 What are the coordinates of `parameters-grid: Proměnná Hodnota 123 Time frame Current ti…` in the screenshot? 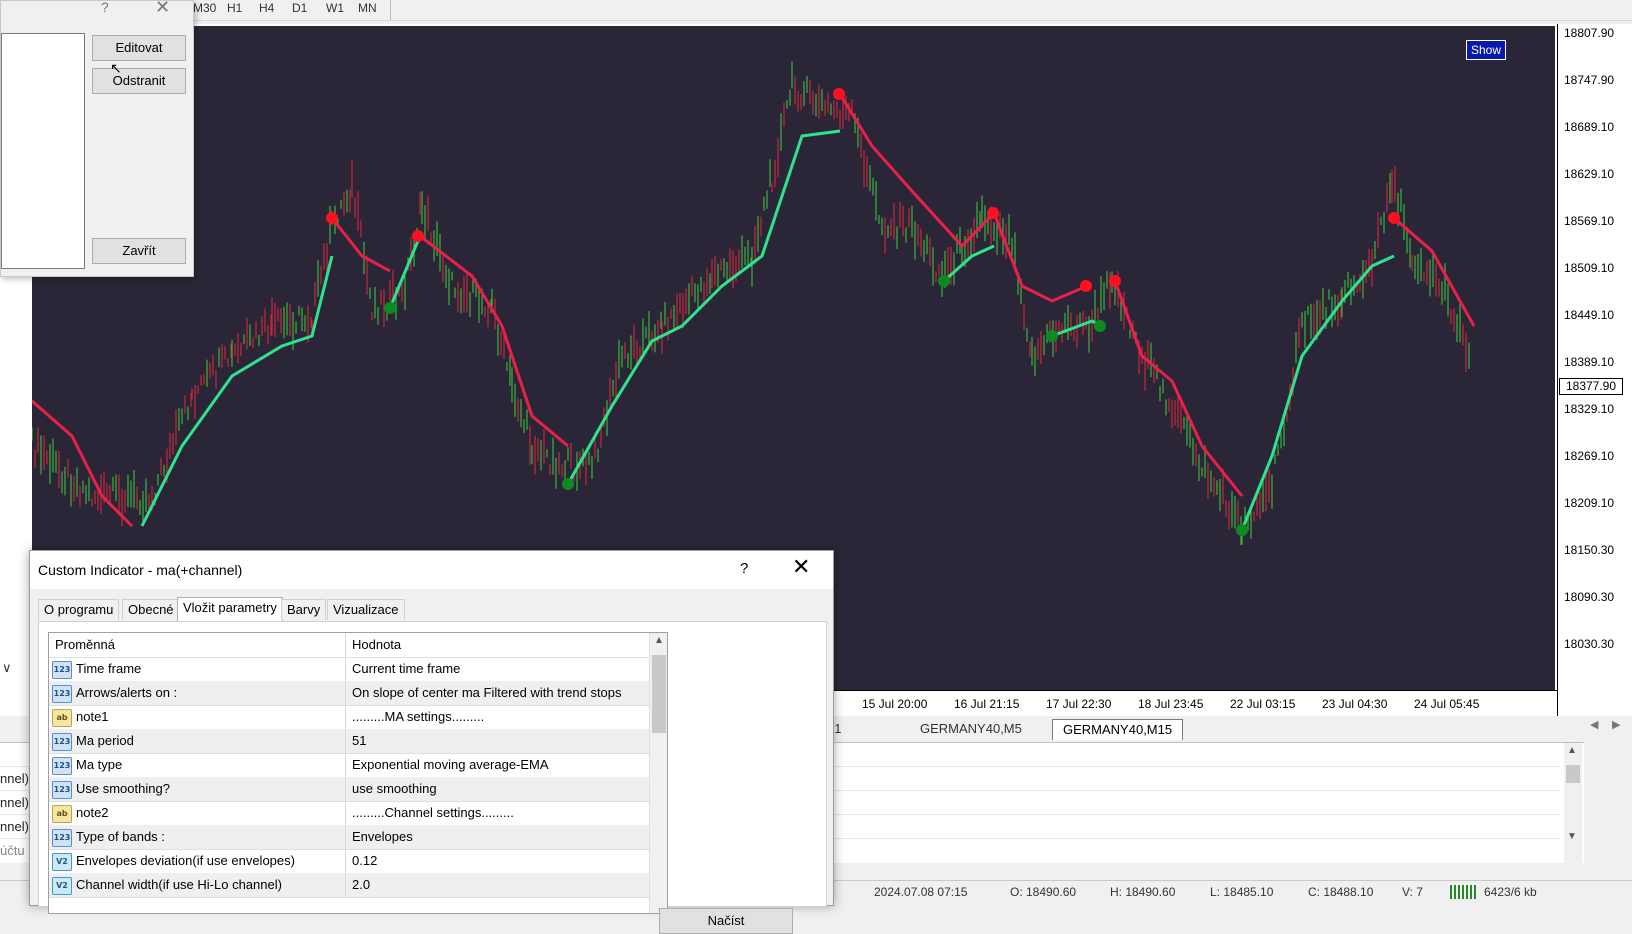 It's located at (358, 773).